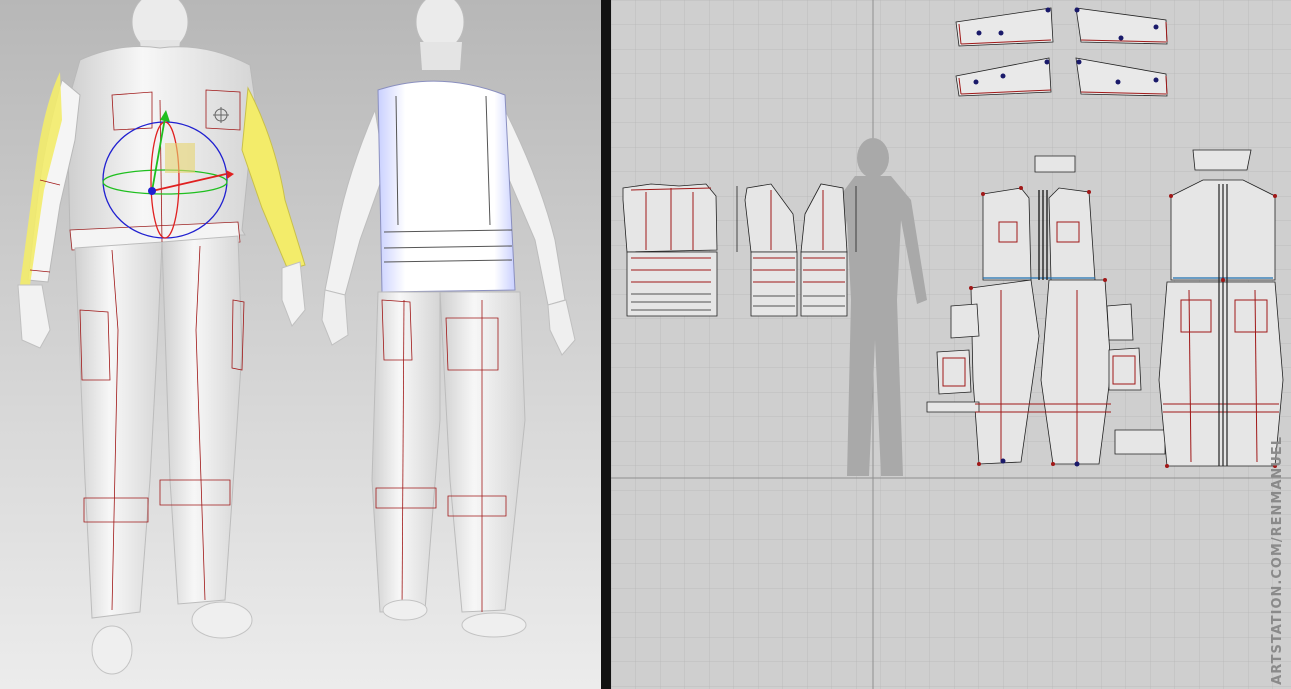 Image resolution: width=1291 pixels, height=689 pixels. I want to click on coverall-back-pattern, so click(1221, 308).